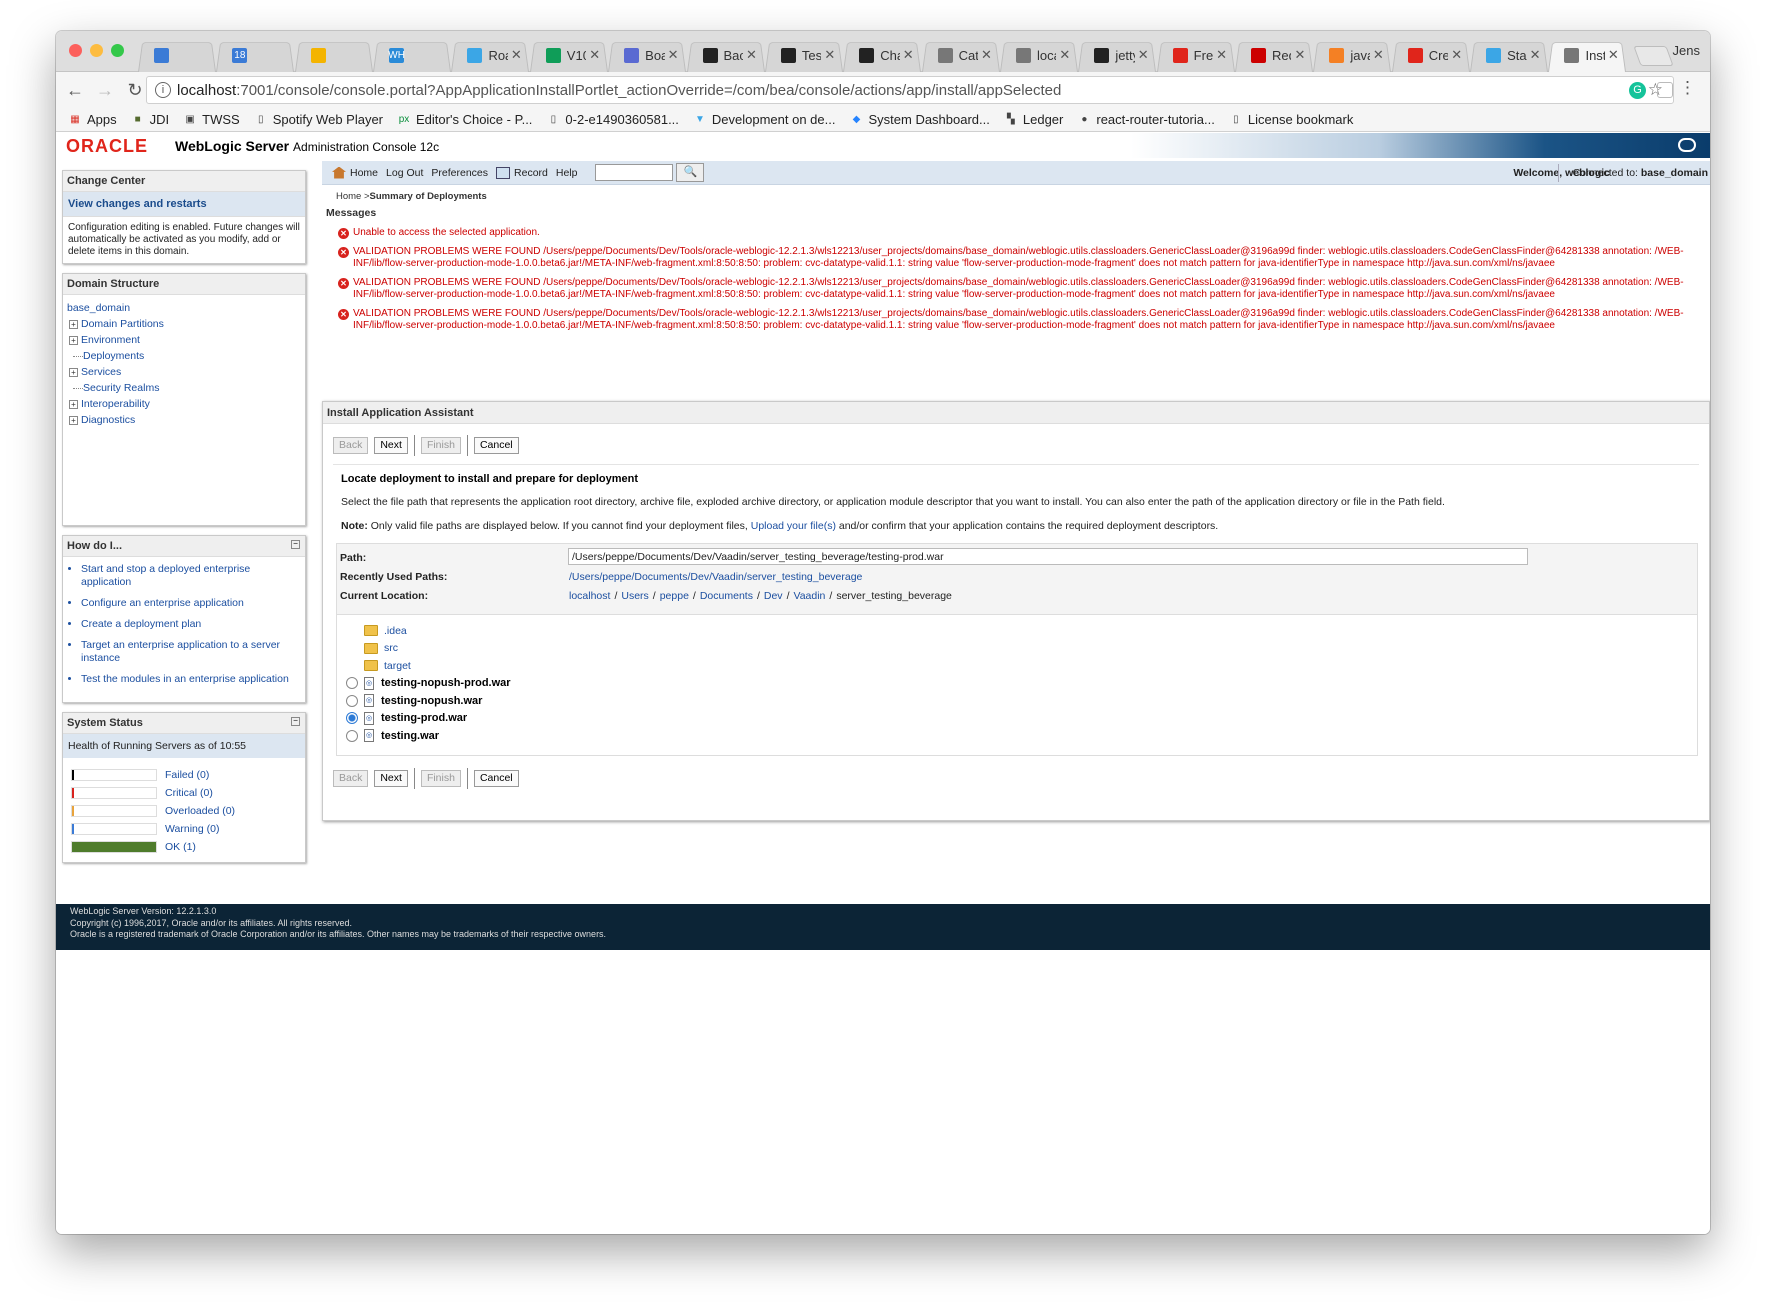  Describe the element at coordinates (75, 50) in the screenshot. I see `close-window-button` at that location.